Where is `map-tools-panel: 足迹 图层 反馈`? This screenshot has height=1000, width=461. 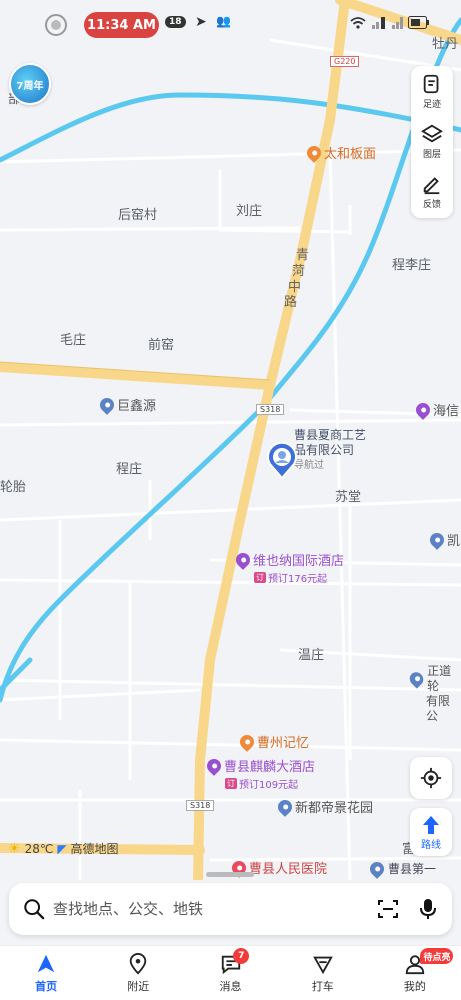 map-tools-panel: 足迹 图层 反馈 is located at coordinates (432, 142).